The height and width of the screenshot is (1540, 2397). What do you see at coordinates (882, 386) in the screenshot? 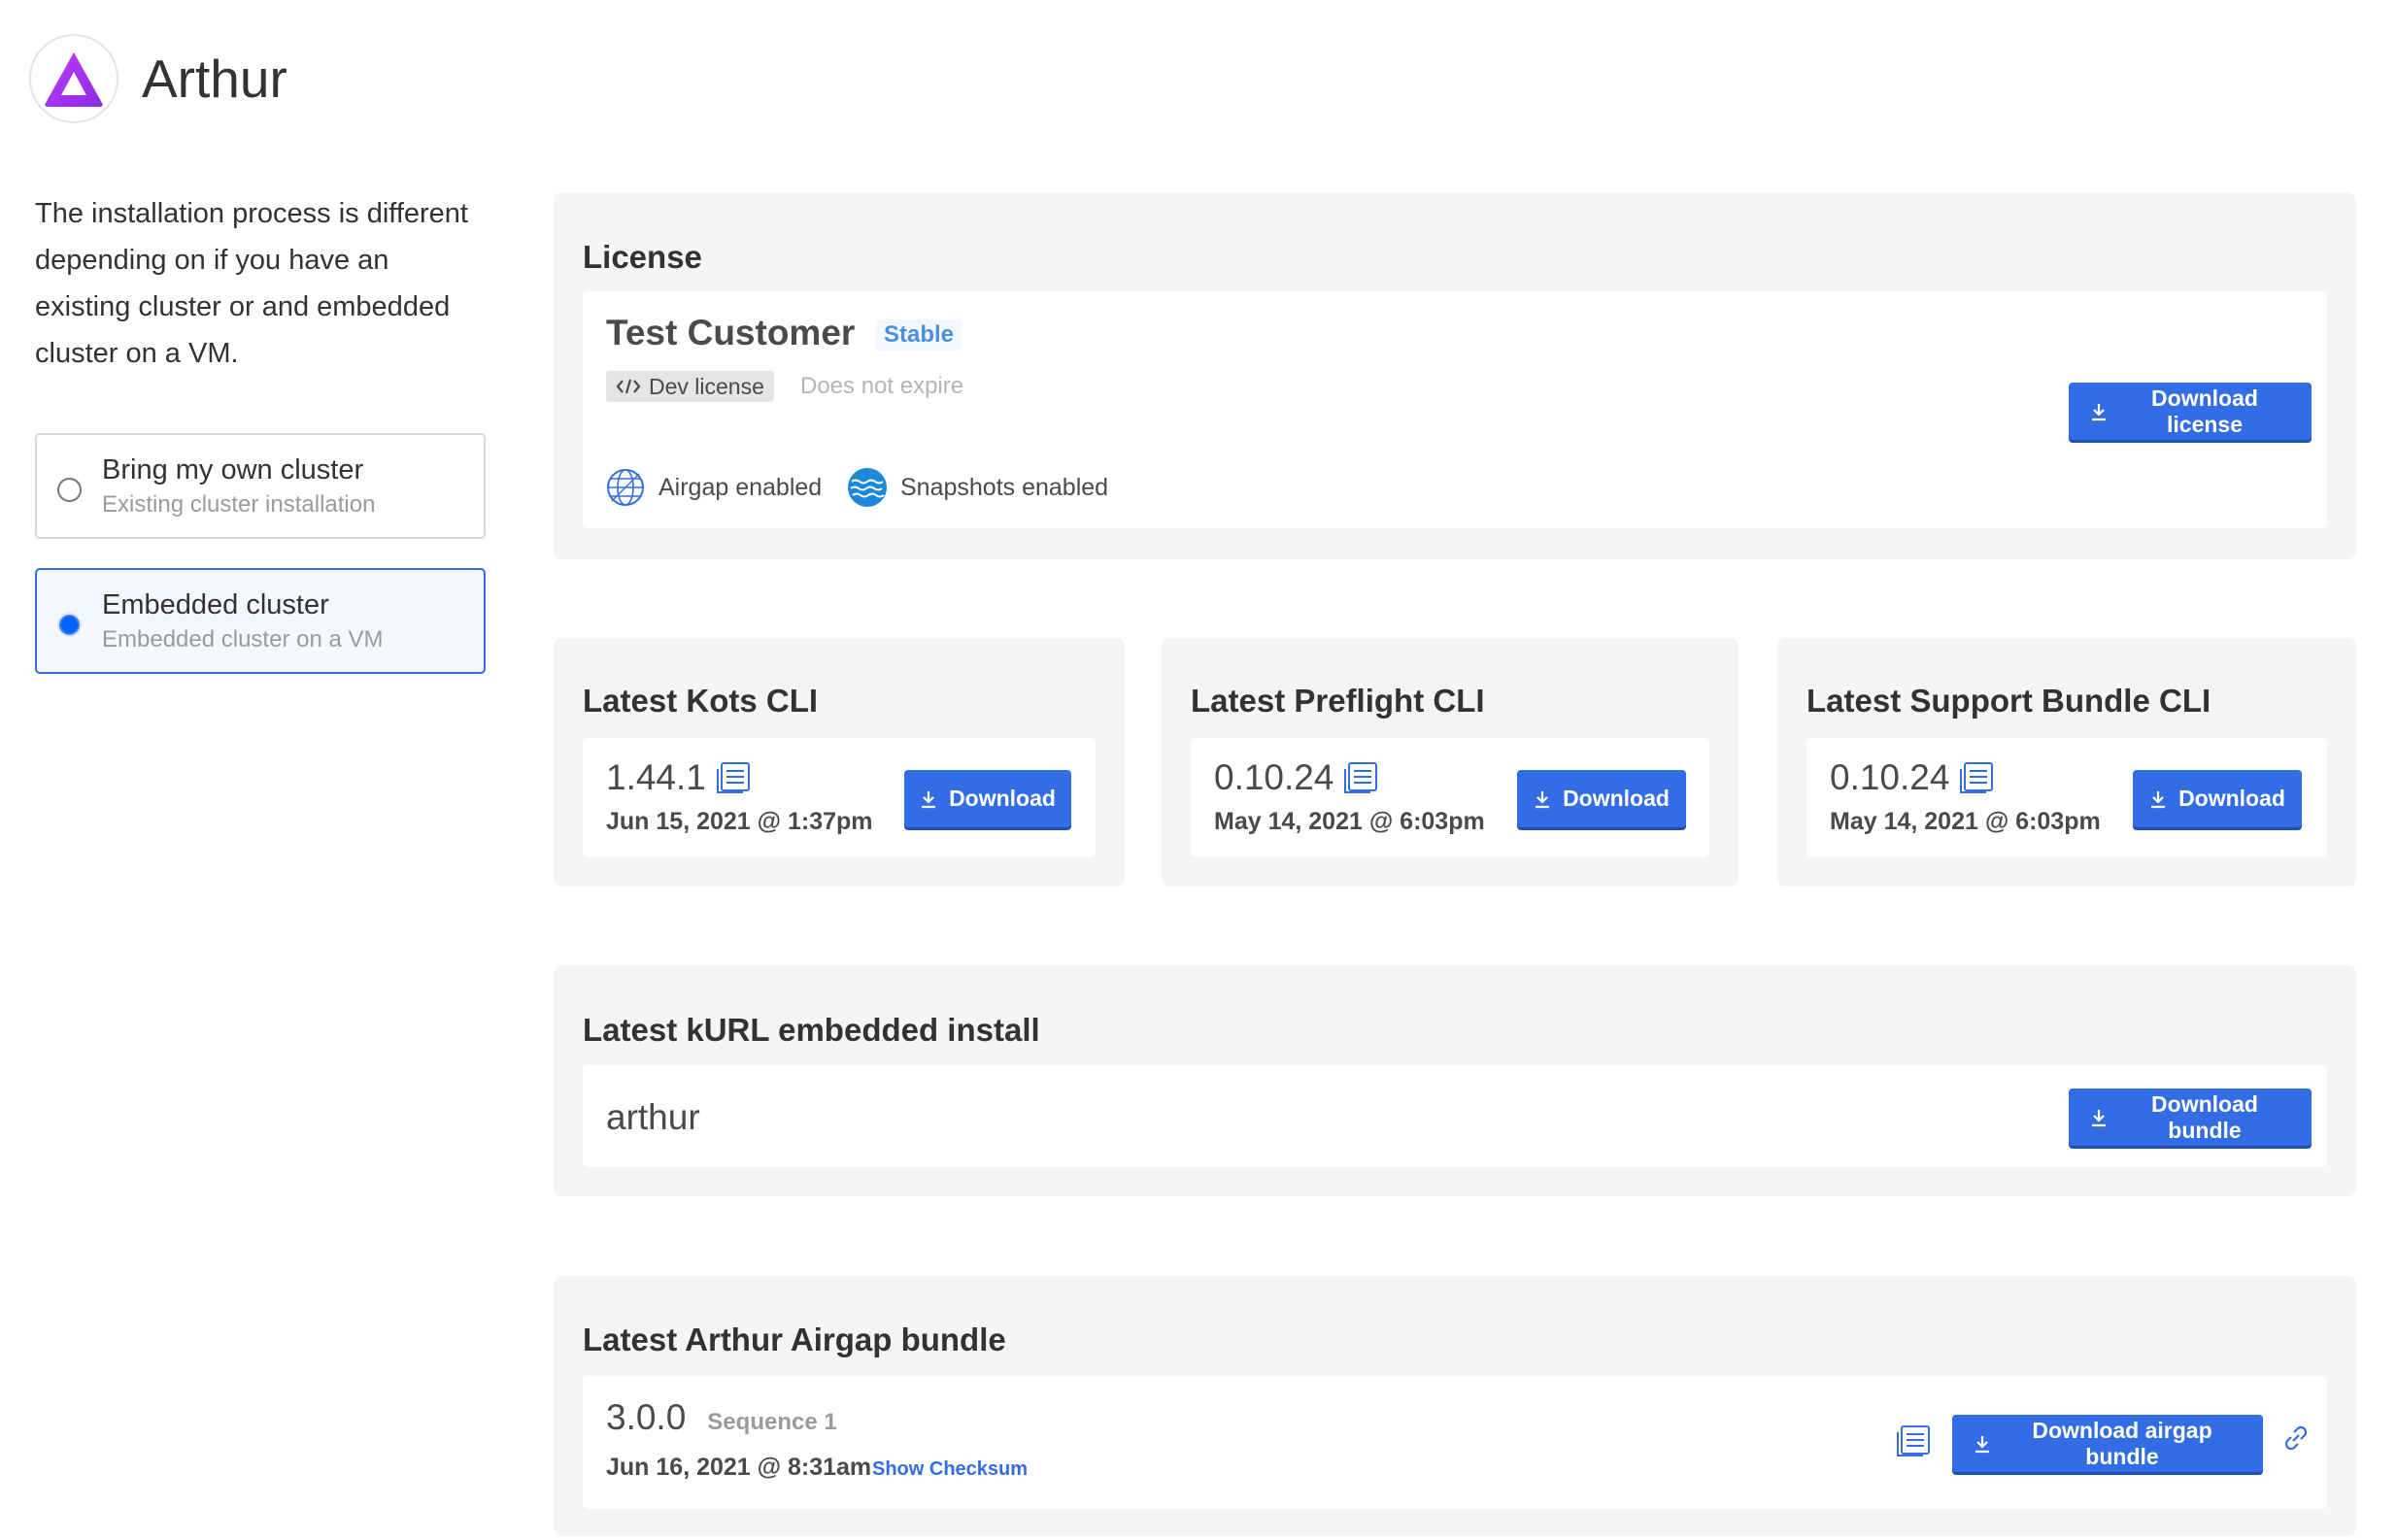
I see `license-expiry: Does not expire` at bounding box center [882, 386].